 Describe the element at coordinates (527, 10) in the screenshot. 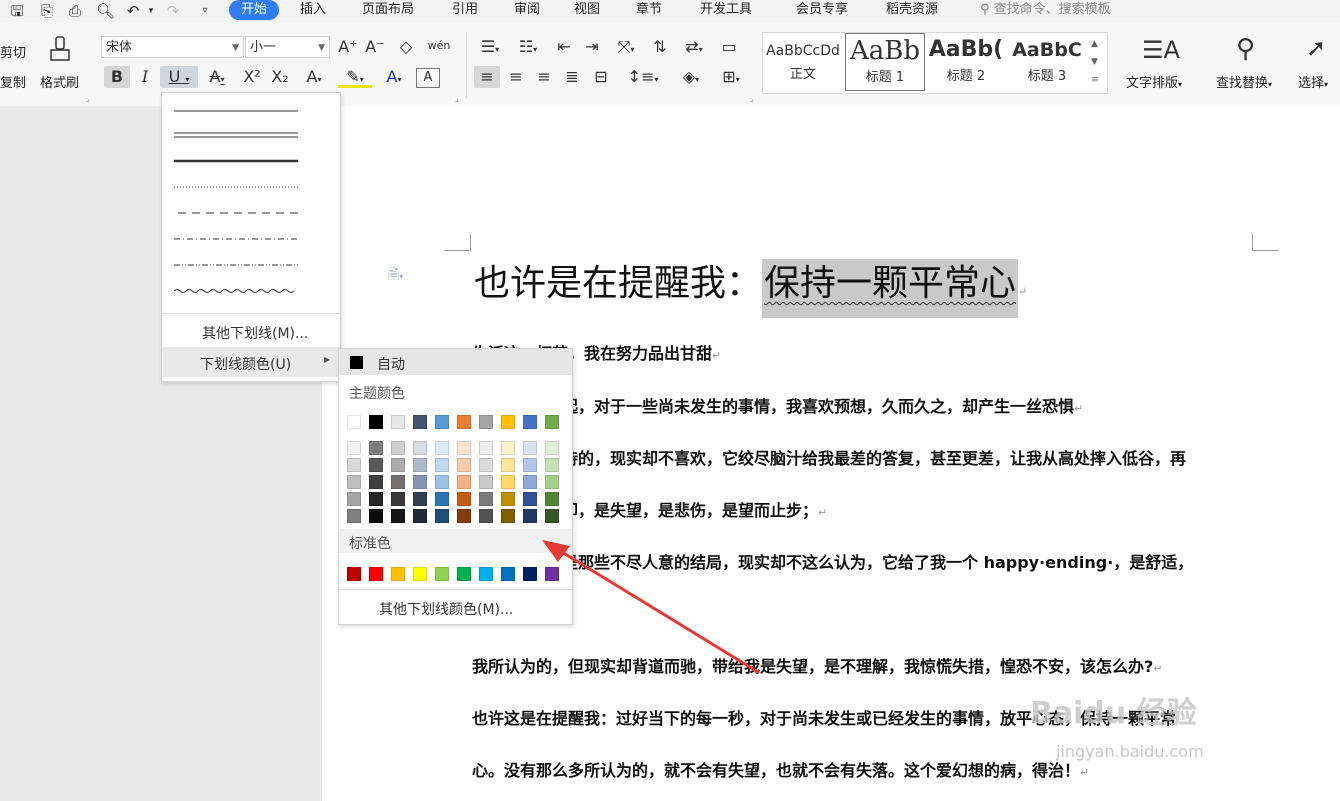

I see `tab-review: 审阅` at that location.